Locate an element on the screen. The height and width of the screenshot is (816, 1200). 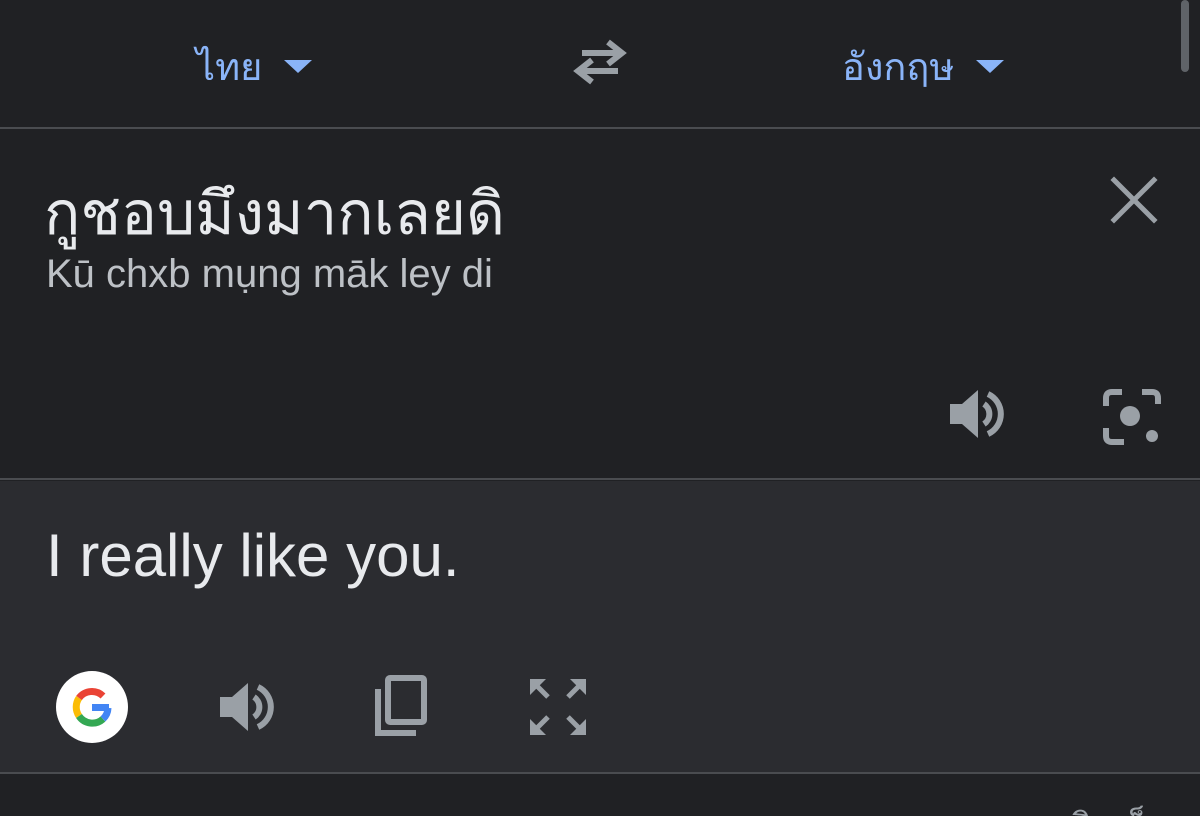
target-language-selector: อังกฤษ is located at coordinates (923, 66).